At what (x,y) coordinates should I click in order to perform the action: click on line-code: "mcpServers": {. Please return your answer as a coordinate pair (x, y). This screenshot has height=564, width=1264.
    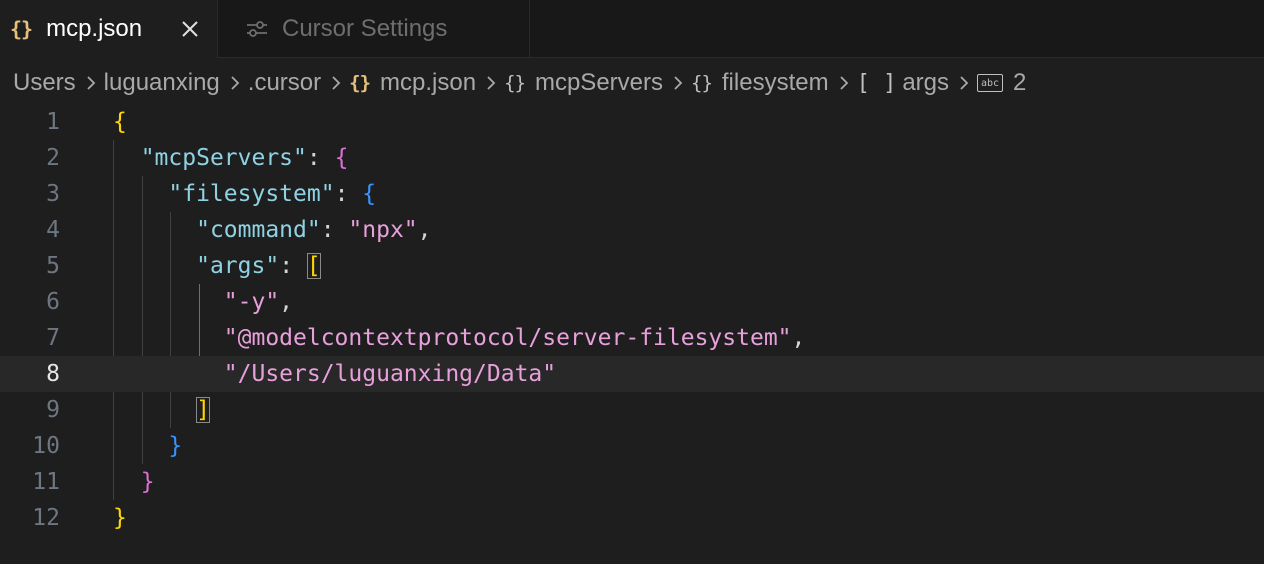
    Looking at the image, I should click on (231, 158).